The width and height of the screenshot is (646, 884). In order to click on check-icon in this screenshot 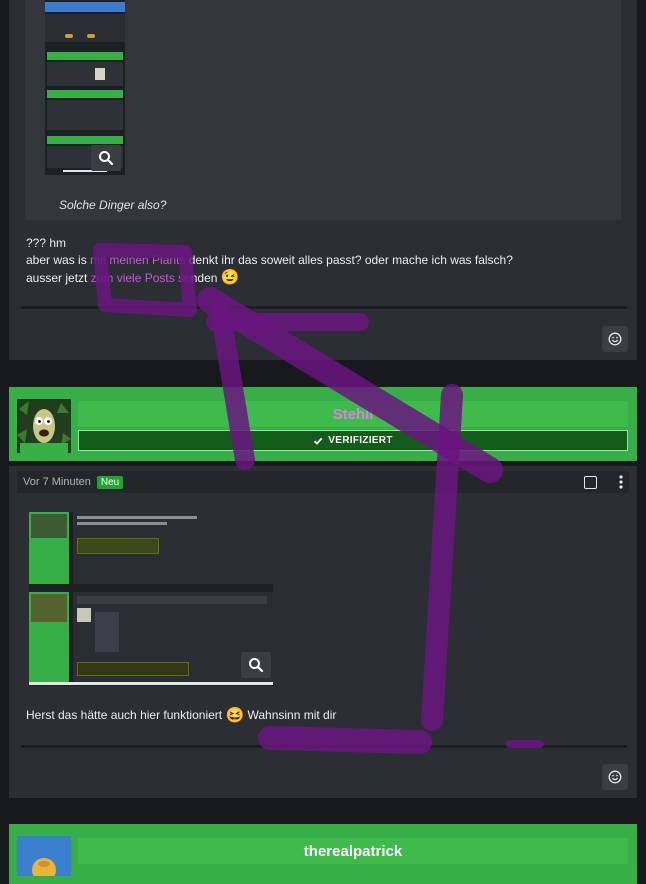, I will do `click(318, 441)`.